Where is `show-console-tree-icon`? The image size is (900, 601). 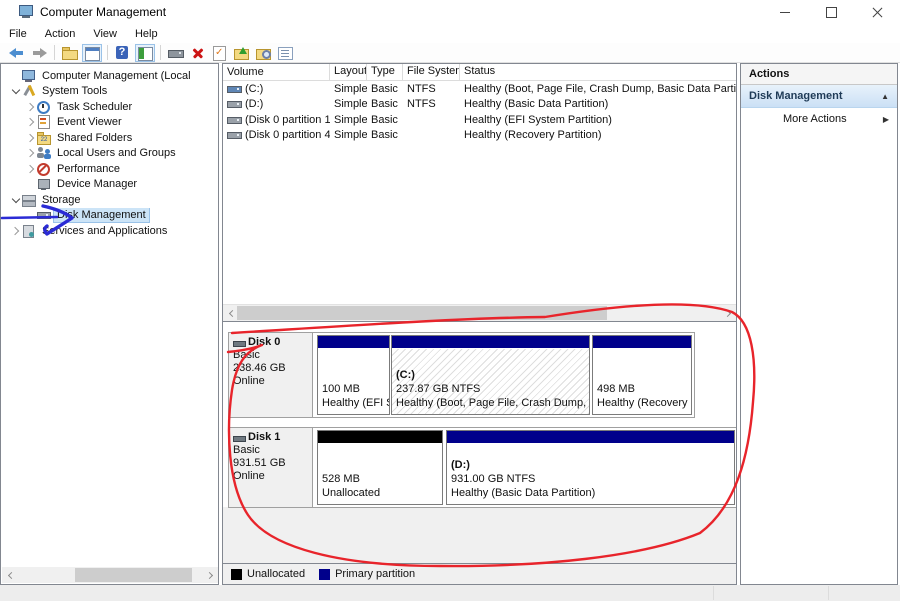 show-console-tree-icon is located at coordinates (92, 52).